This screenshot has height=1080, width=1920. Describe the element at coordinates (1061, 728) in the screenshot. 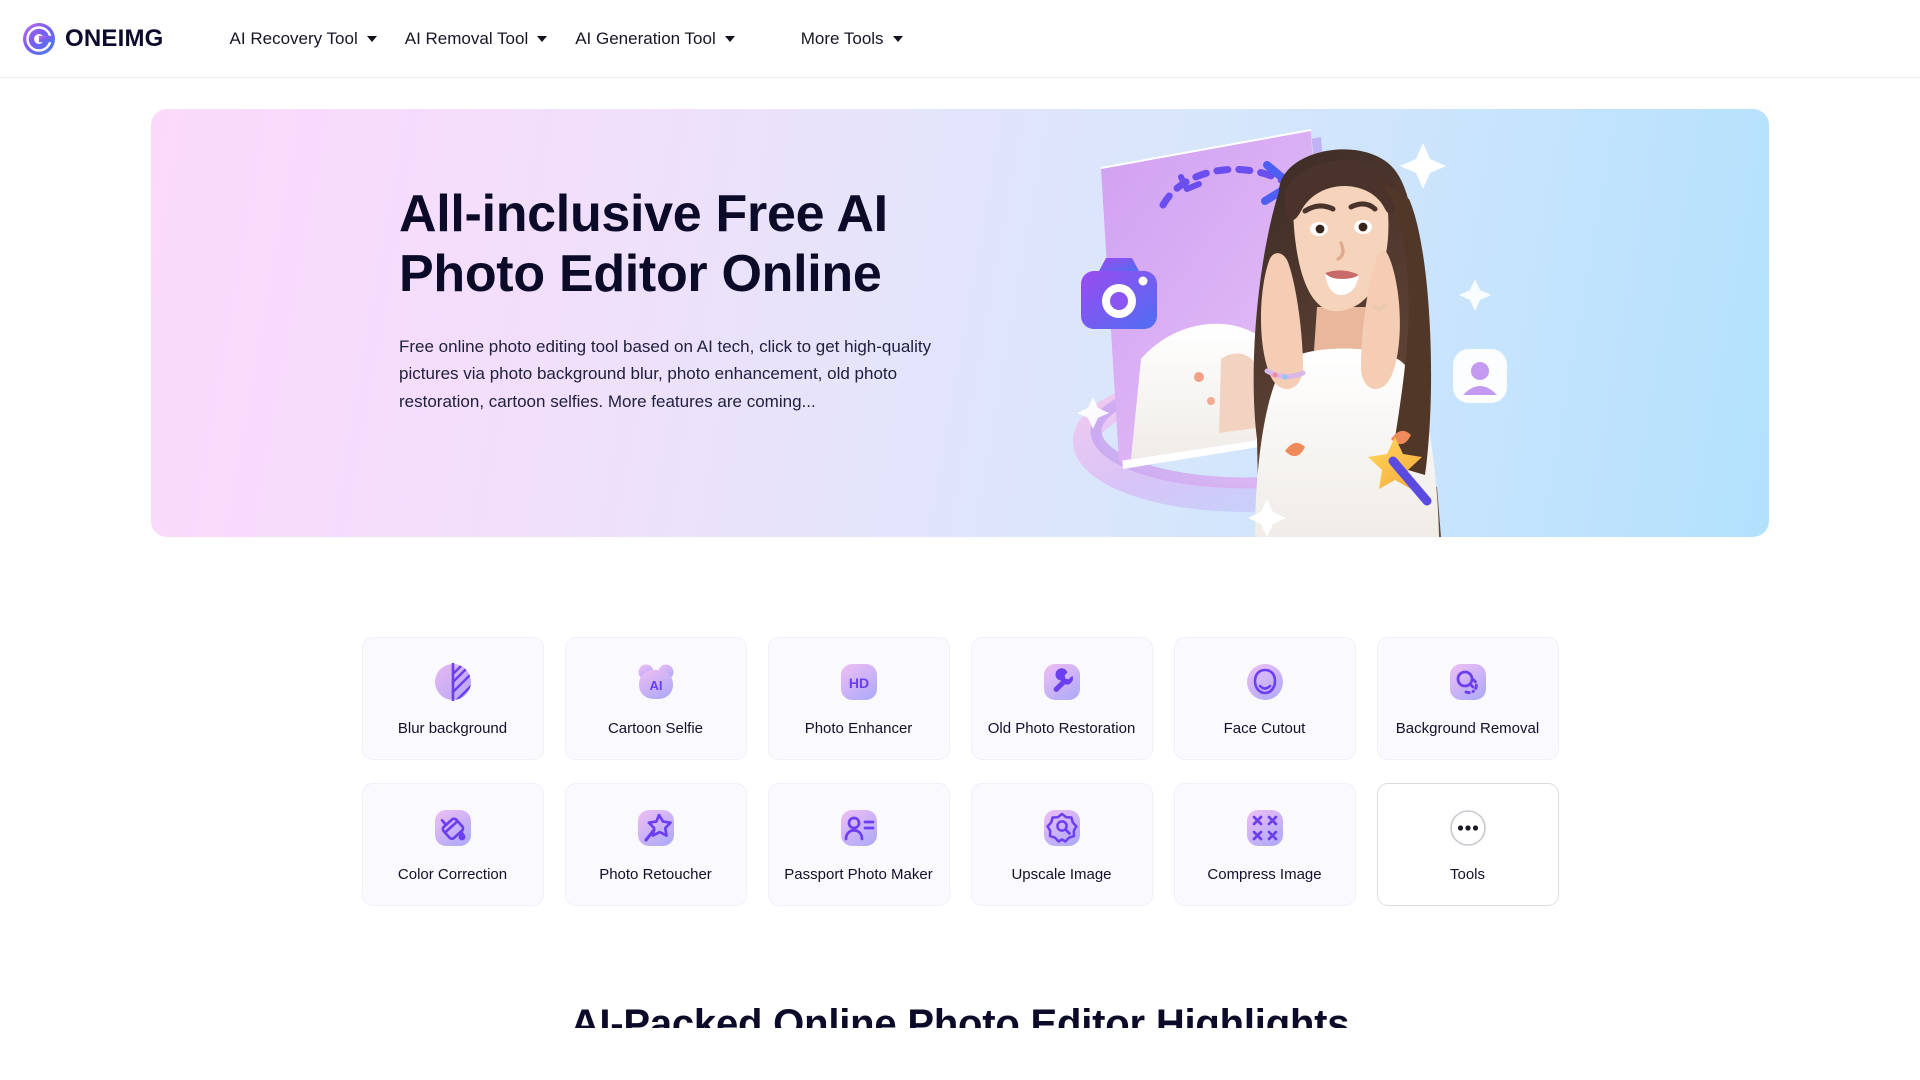

I see `tool-label: Old Photo Restoration` at that location.